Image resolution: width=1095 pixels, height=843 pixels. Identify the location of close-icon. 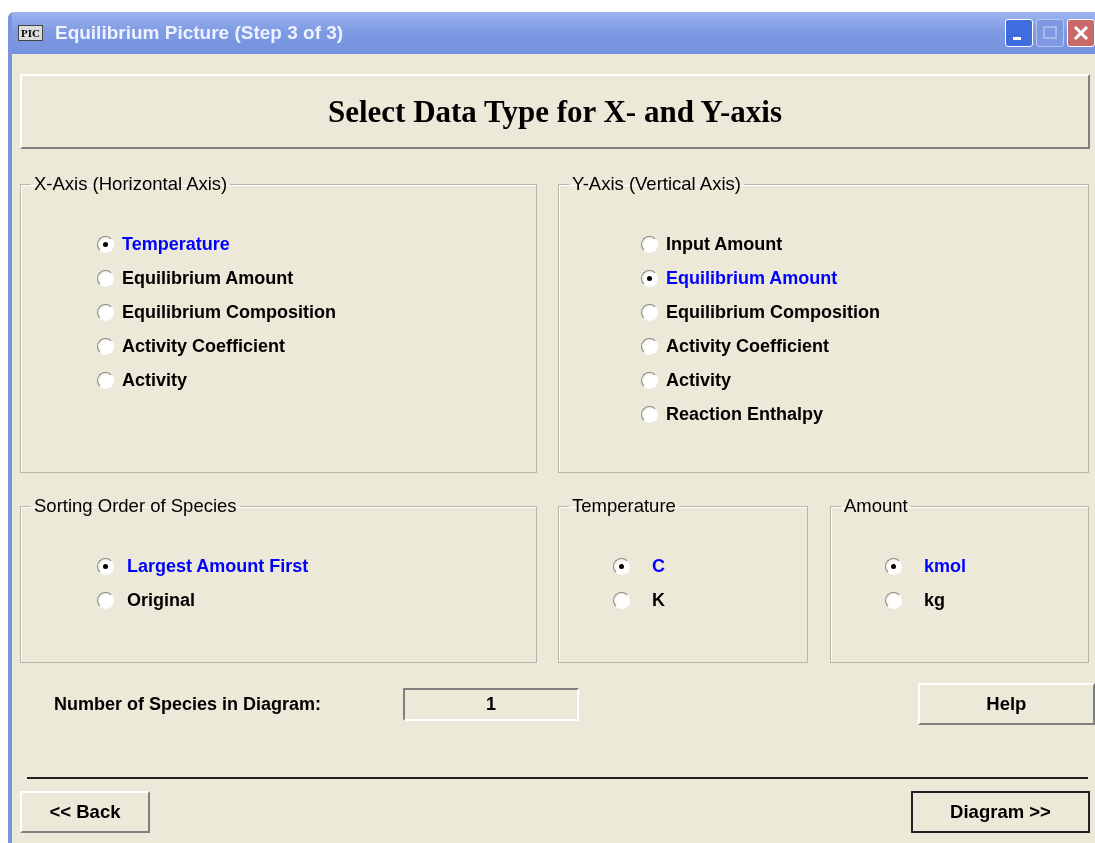
(1081, 33).